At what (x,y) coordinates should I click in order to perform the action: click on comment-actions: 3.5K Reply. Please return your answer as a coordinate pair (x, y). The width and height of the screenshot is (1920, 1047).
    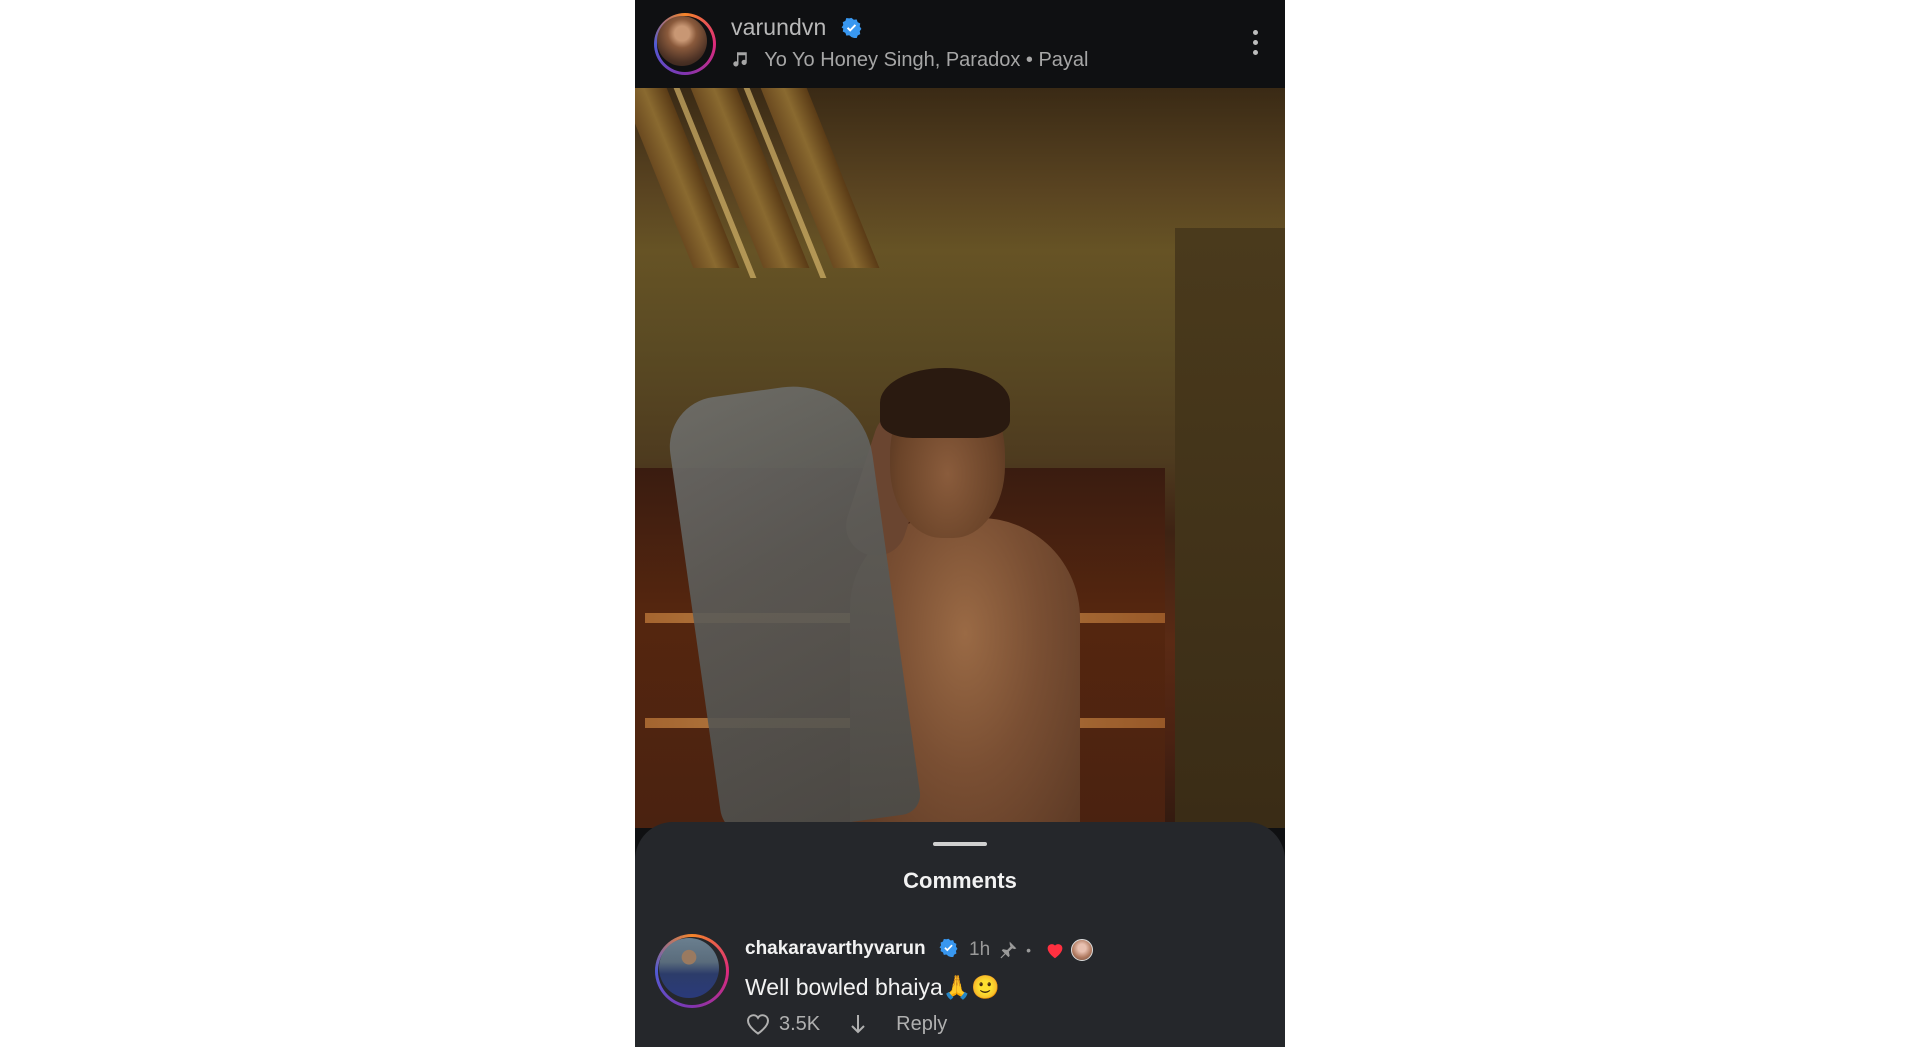
    Looking at the image, I should click on (846, 1024).